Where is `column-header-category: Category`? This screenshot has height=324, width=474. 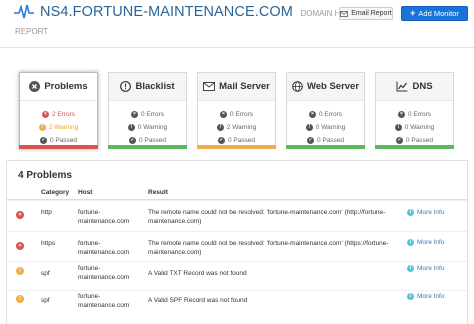 column-header-category: Category is located at coordinates (55, 192).